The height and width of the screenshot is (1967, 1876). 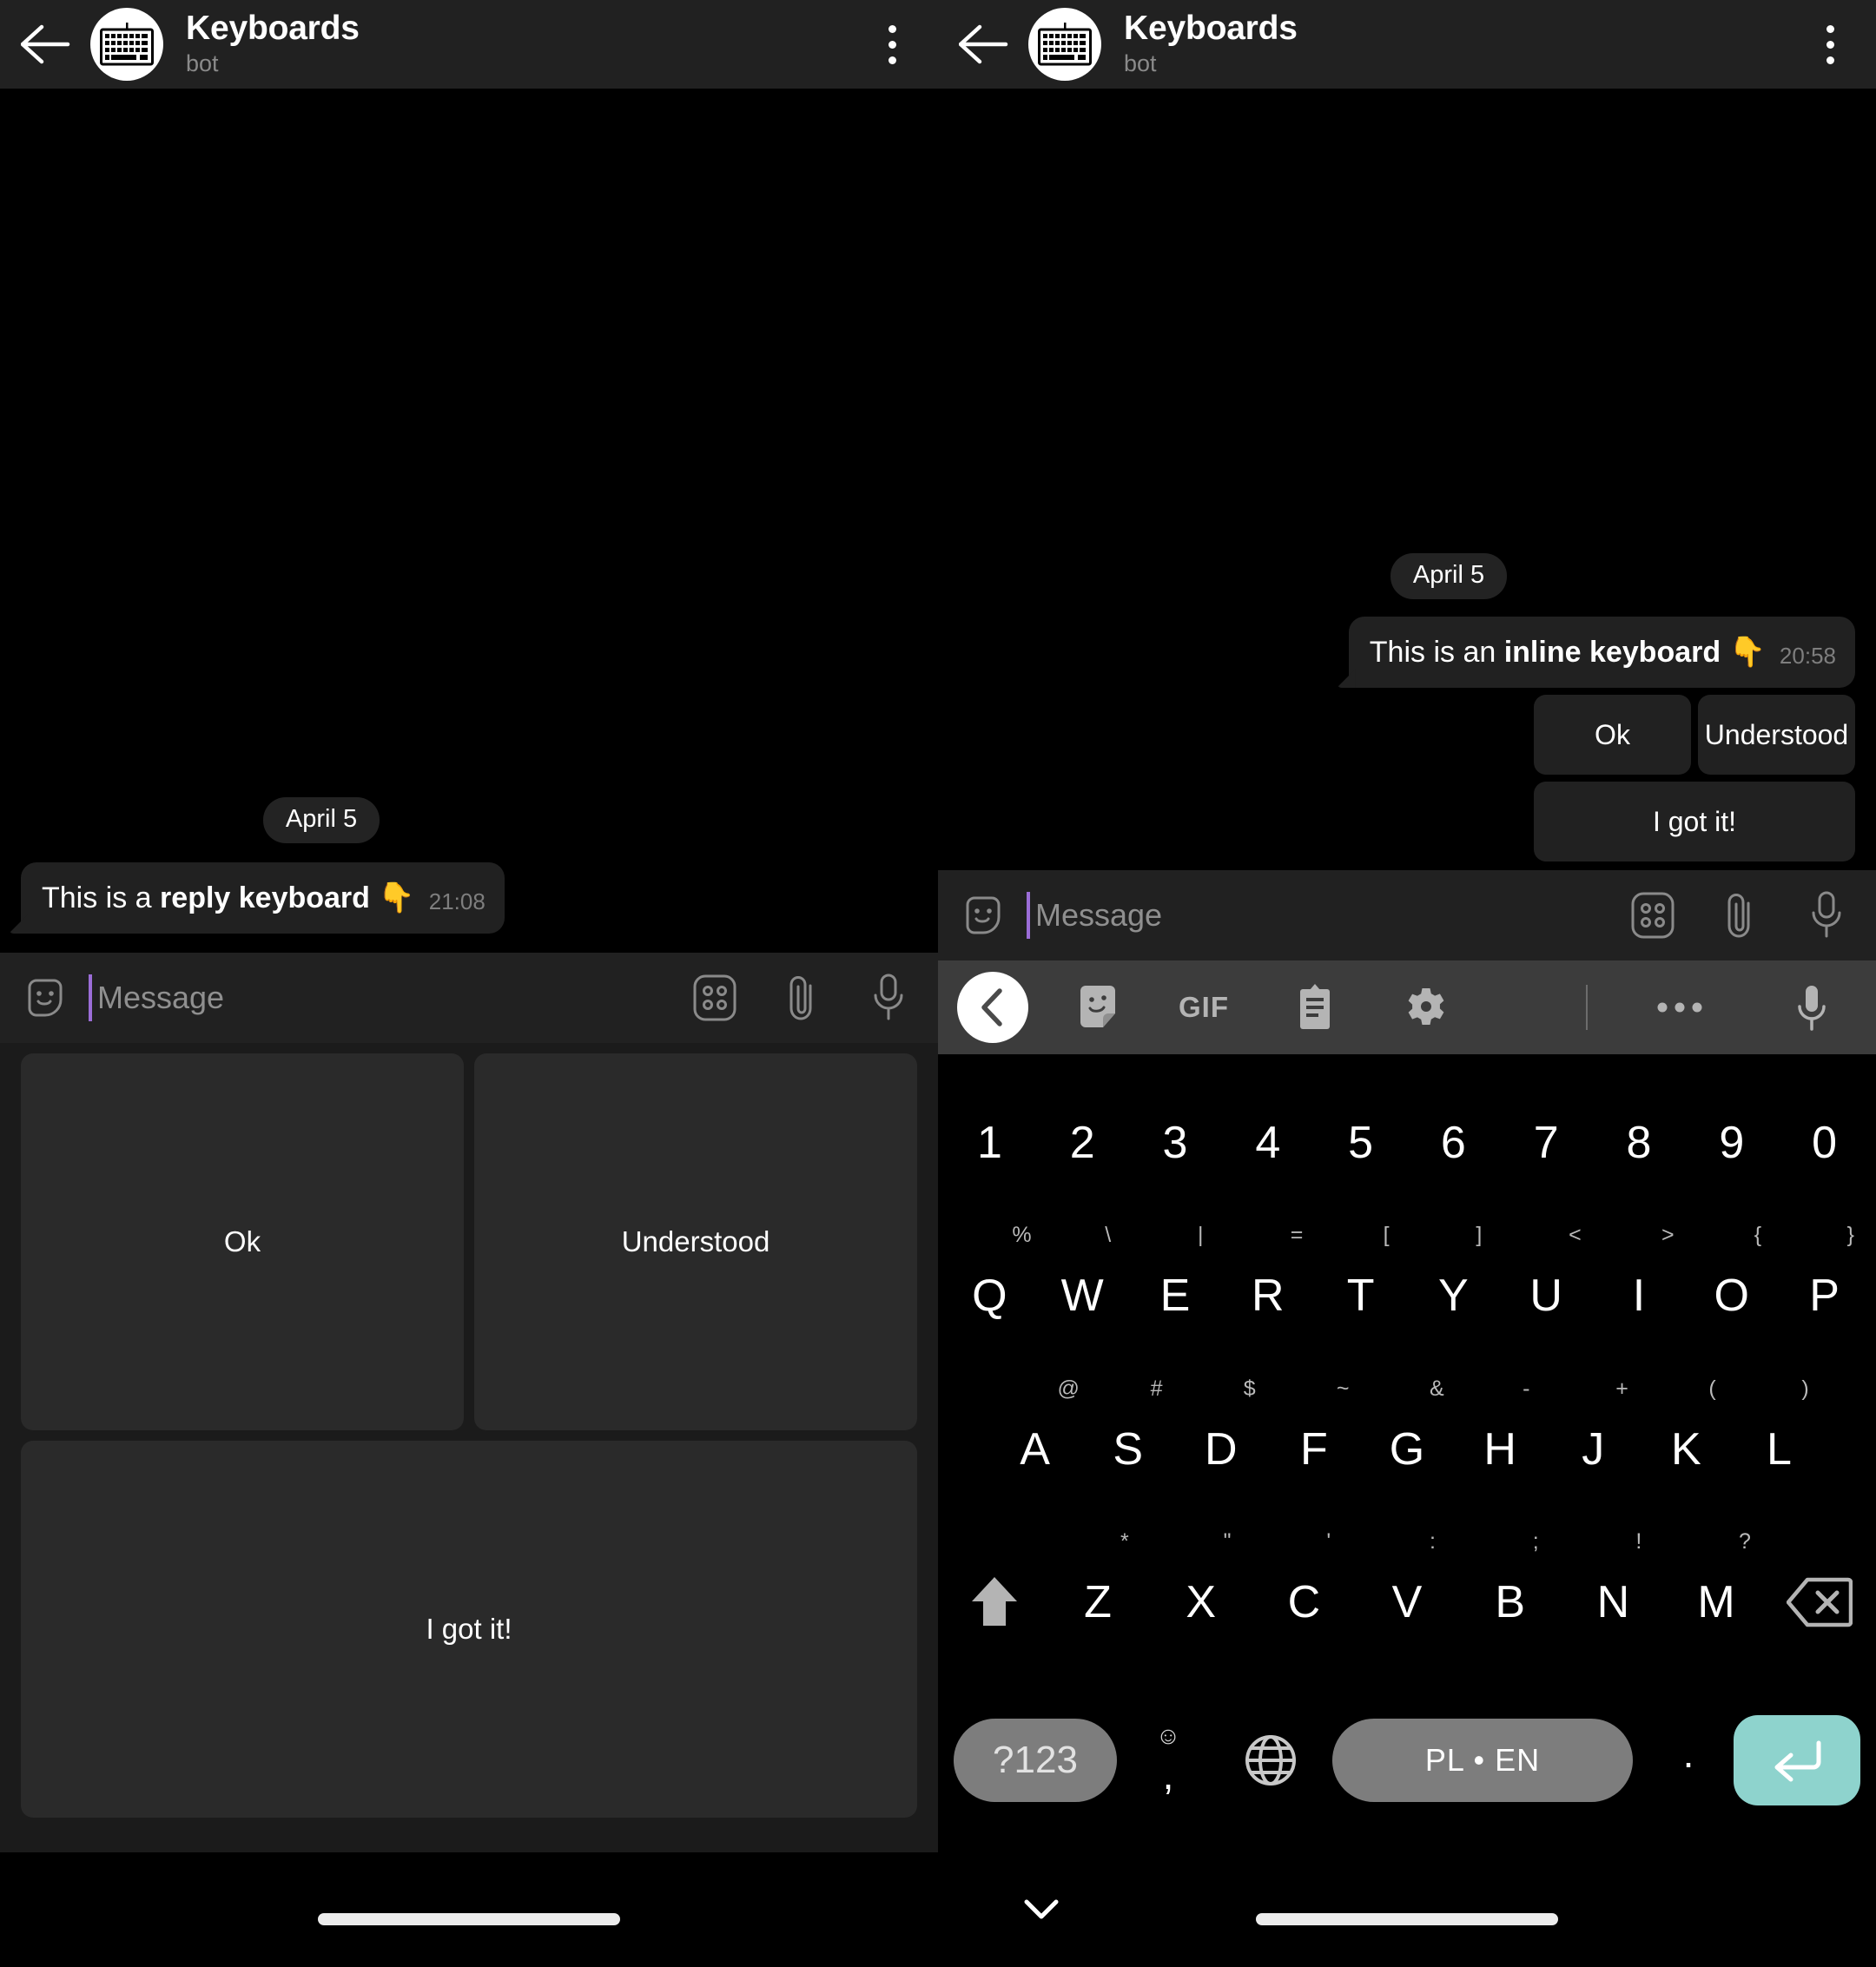 I want to click on key-k: (K, so click(x=1686, y=1449).